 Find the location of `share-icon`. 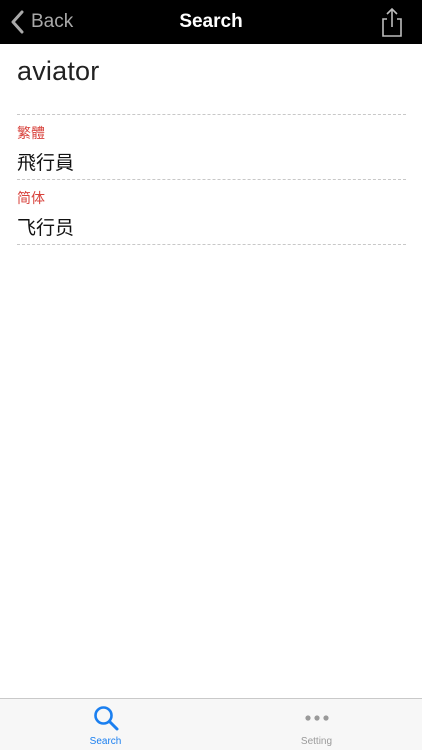

share-icon is located at coordinates (392, 22).